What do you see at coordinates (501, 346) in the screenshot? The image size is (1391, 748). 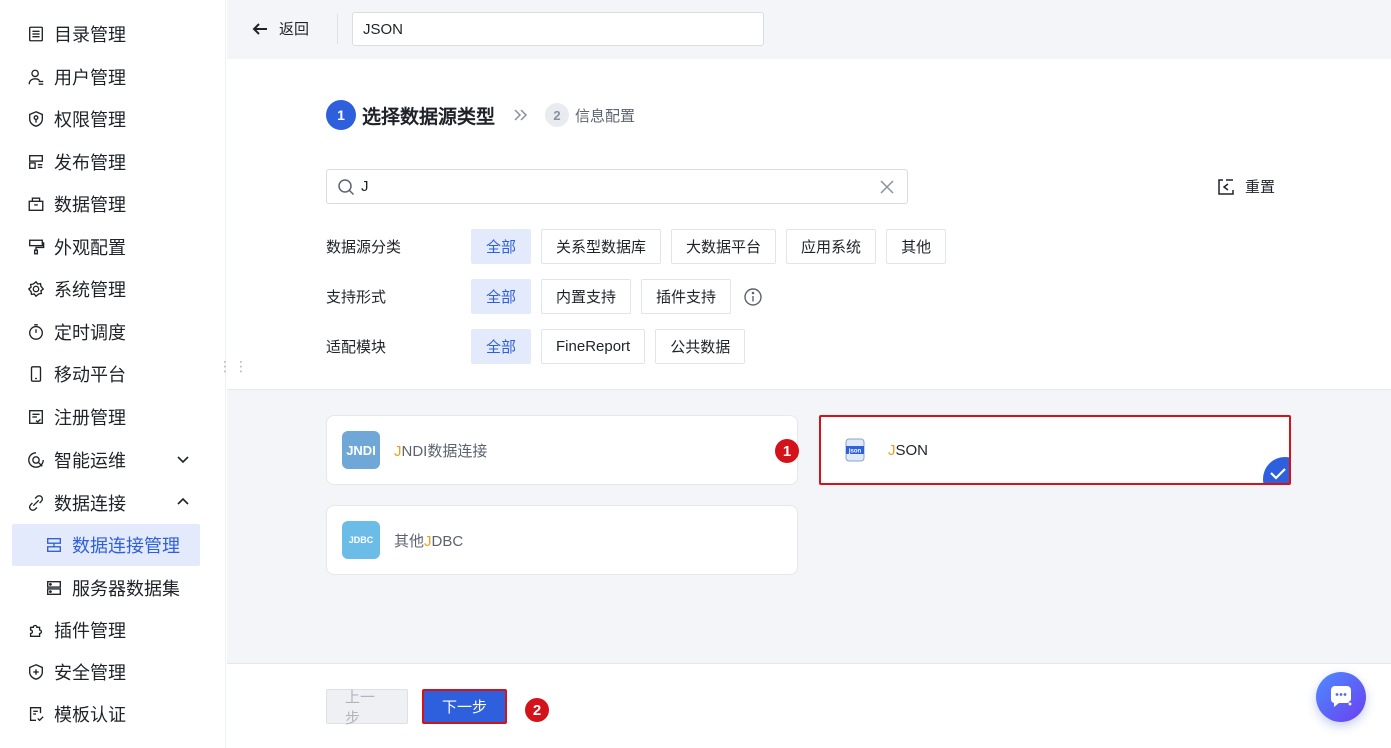 I see `chip-module-all: 全部` at bounding box center [501, 346].